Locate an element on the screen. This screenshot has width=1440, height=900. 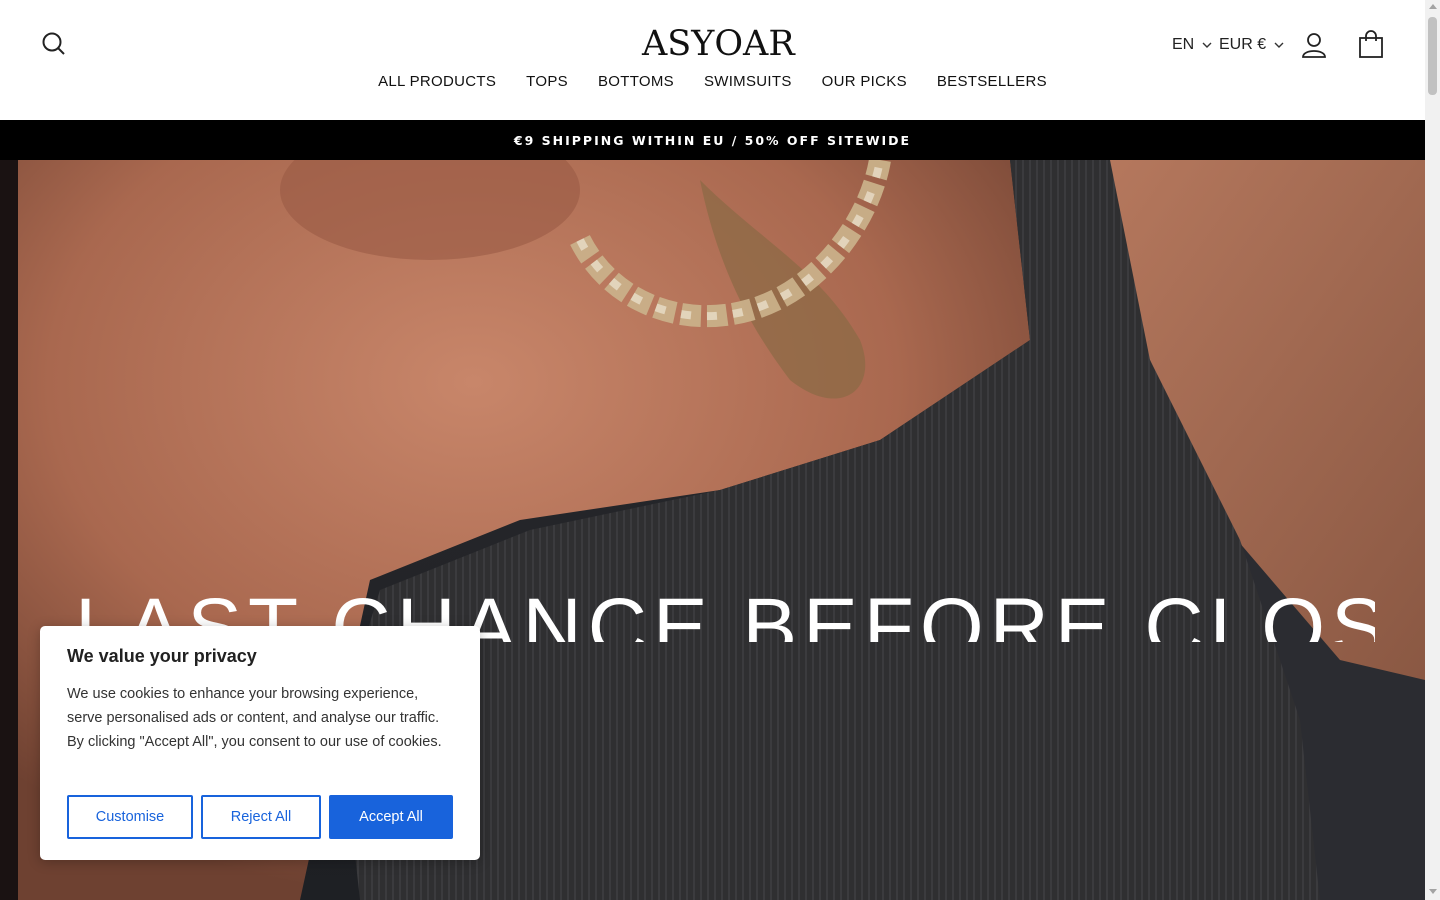
currency-value: EUR € is located at coordinates (1243, 44).